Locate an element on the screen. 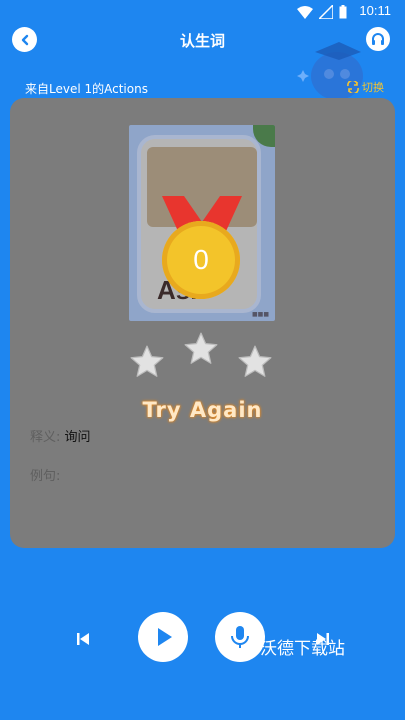 The width and height of the screenshot is (405, 720). source-label: 来自Level 1的Actions is located at coordinates (86, 89).